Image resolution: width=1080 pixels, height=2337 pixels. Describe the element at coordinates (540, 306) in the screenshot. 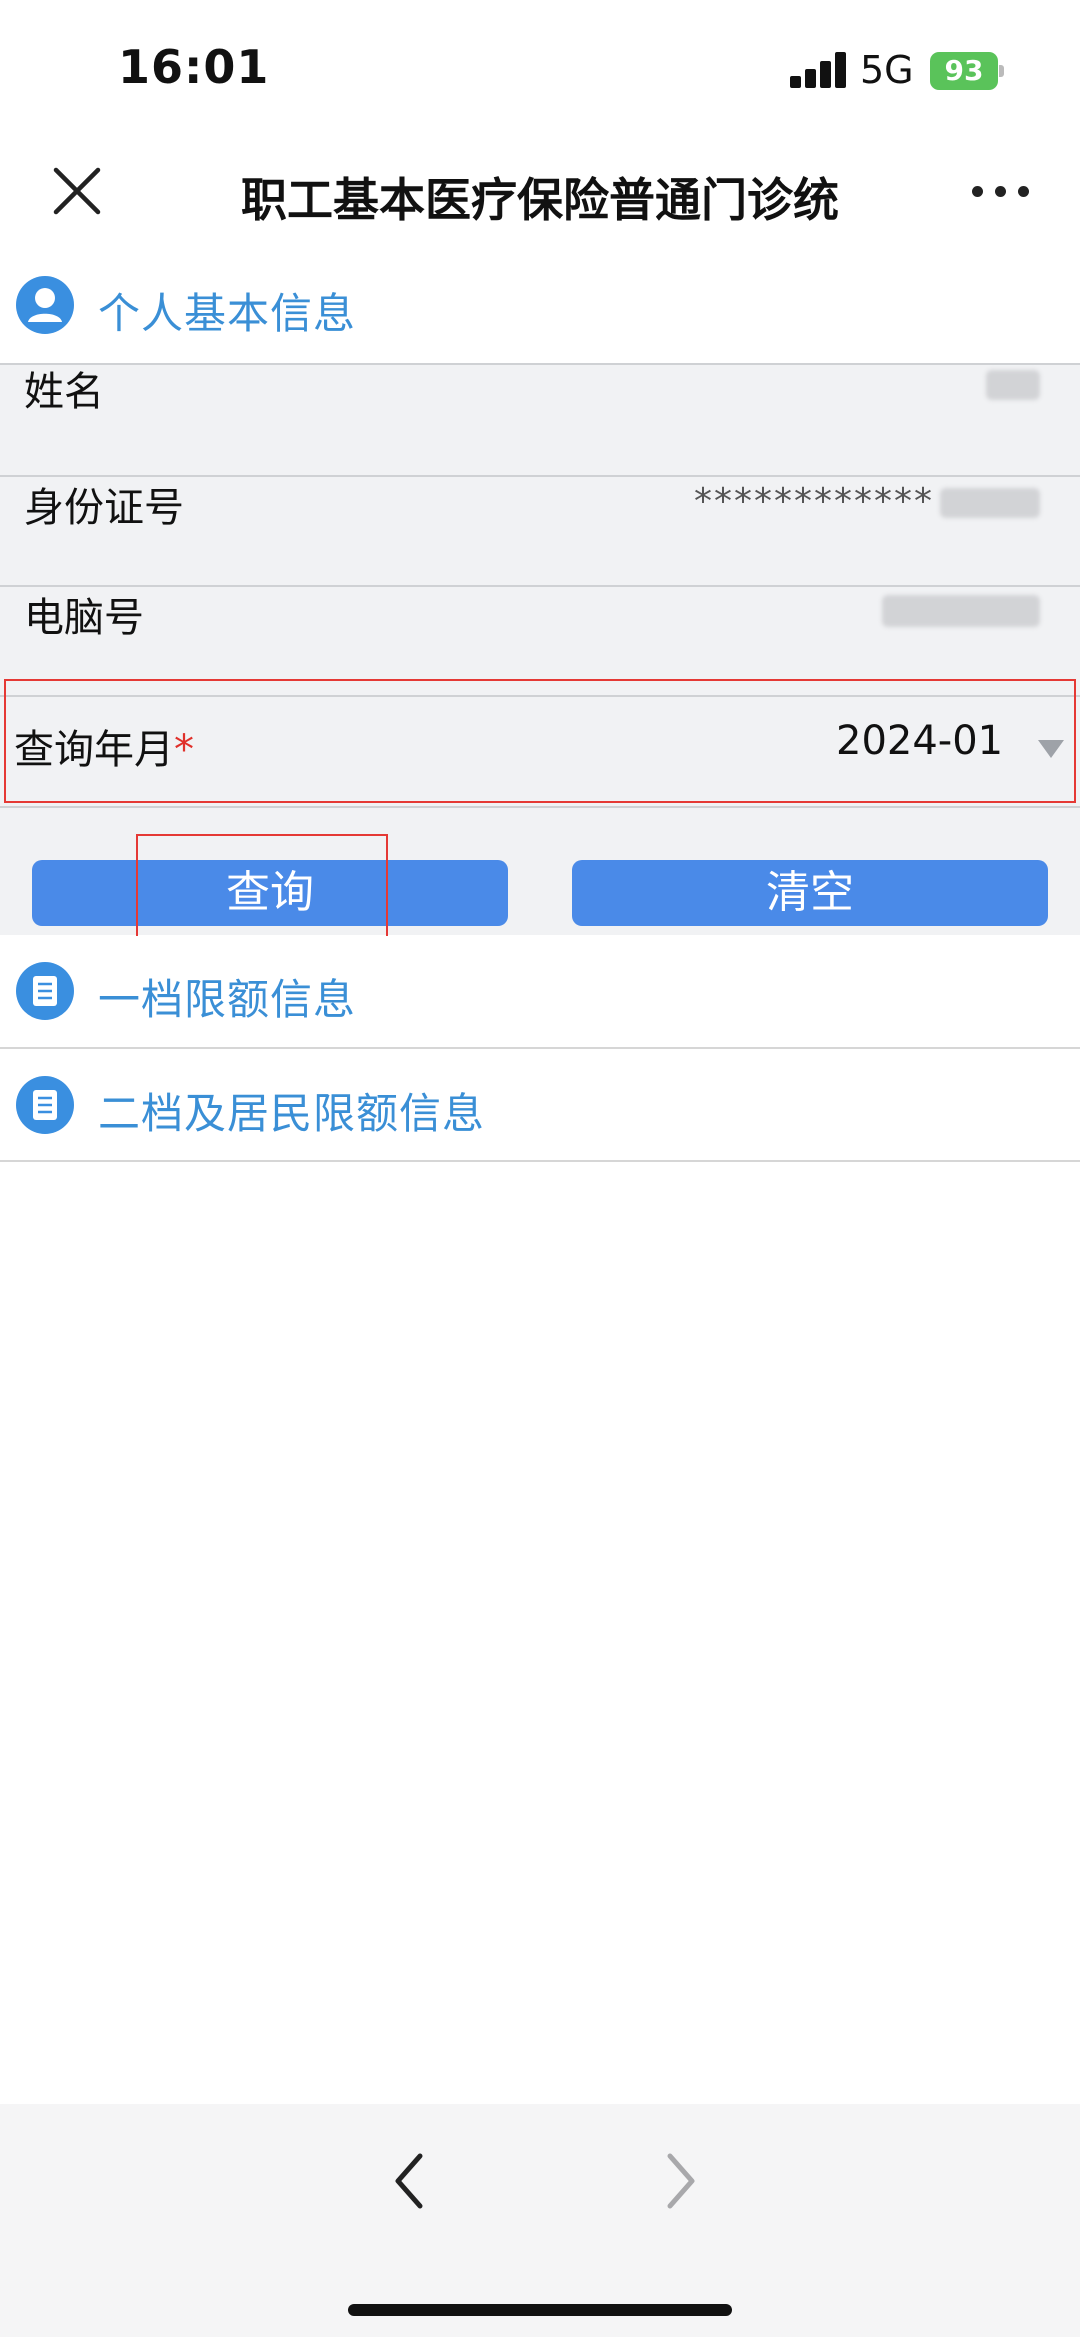

I see `personal-info-header: 个人基本信息` at that location.